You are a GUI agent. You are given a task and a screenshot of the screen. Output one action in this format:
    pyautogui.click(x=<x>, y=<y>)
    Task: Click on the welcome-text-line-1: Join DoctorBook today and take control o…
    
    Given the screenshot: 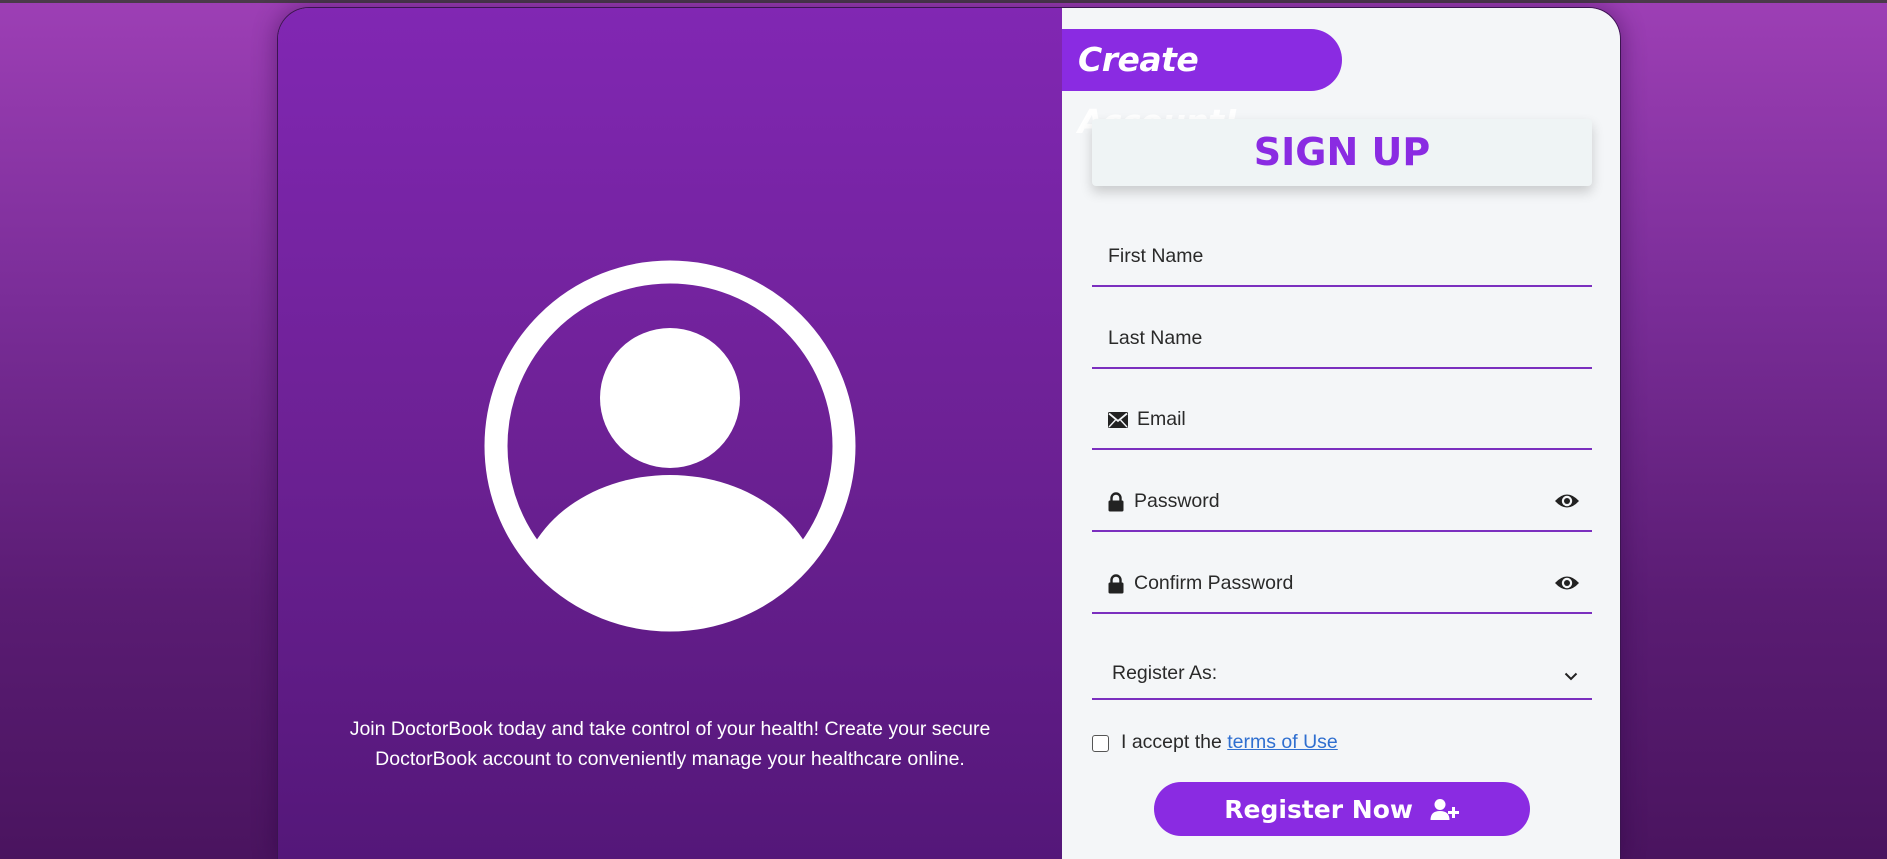 What is the action you would take?
    pyautogui.click(x=670, y=729)
    